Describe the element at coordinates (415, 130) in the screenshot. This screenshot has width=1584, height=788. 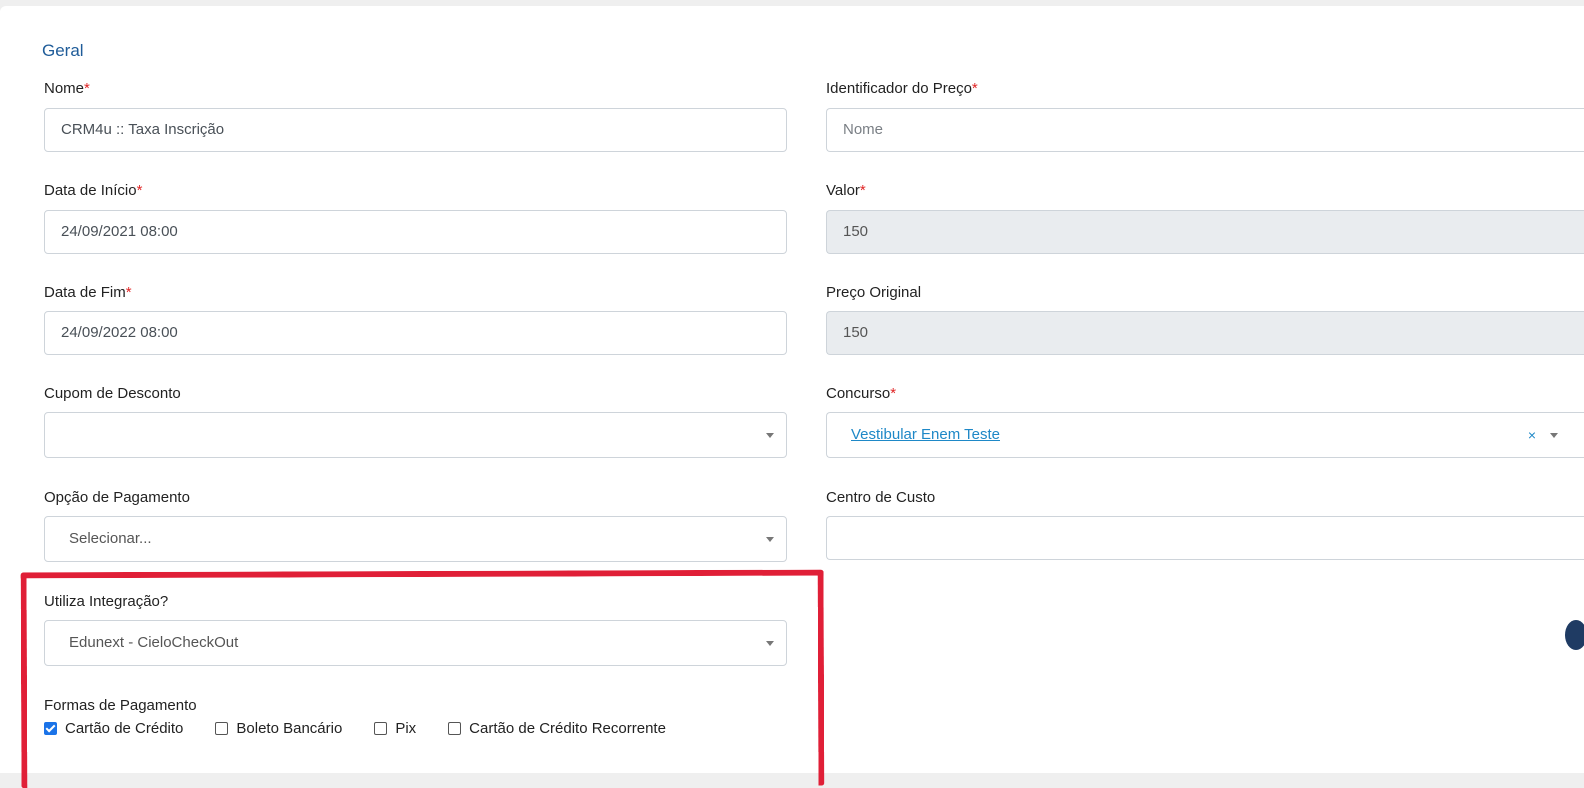
I see `nome-input: CRM4u :: Taxa Inscrição` at that location.